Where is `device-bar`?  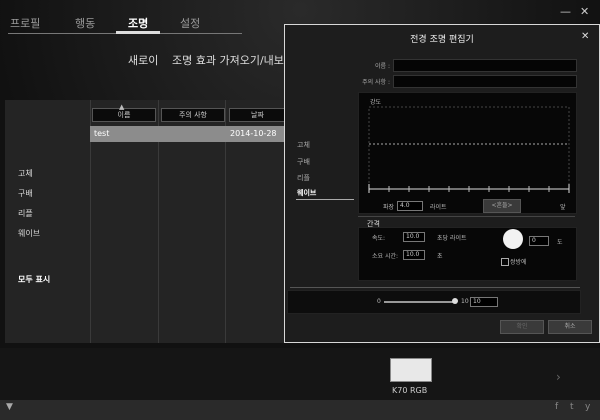 device-bar is located at coordinates (300, 374).